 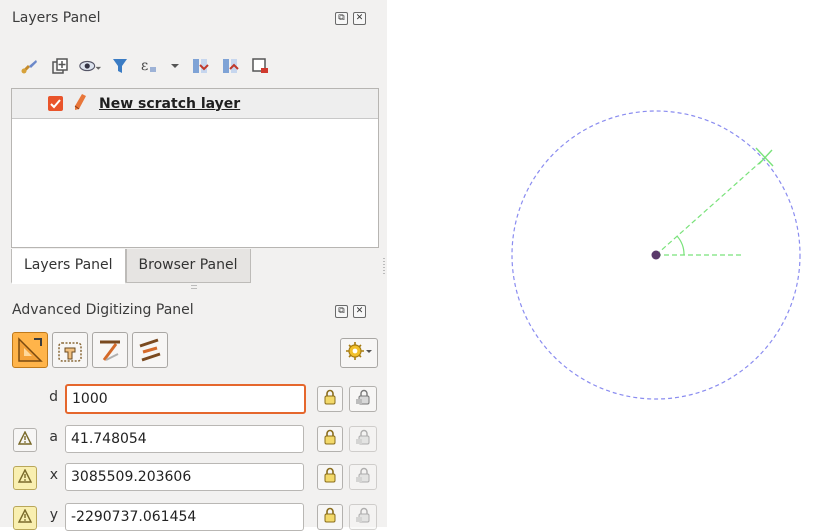 I want to click on layers-toolbar: ε, so click(x=145, y=66).